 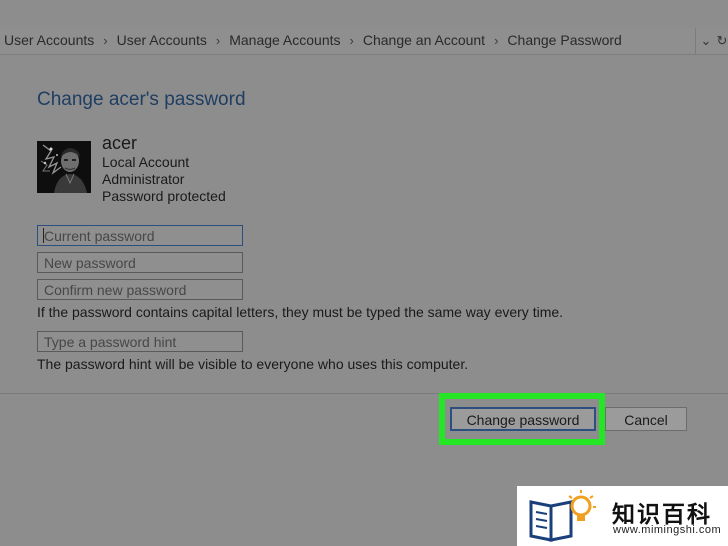 What do you see at coordinates (667, 530) in the screenshot?
I see `watermark-url: www.mimingshi.com` at bounding box center [667, 530].